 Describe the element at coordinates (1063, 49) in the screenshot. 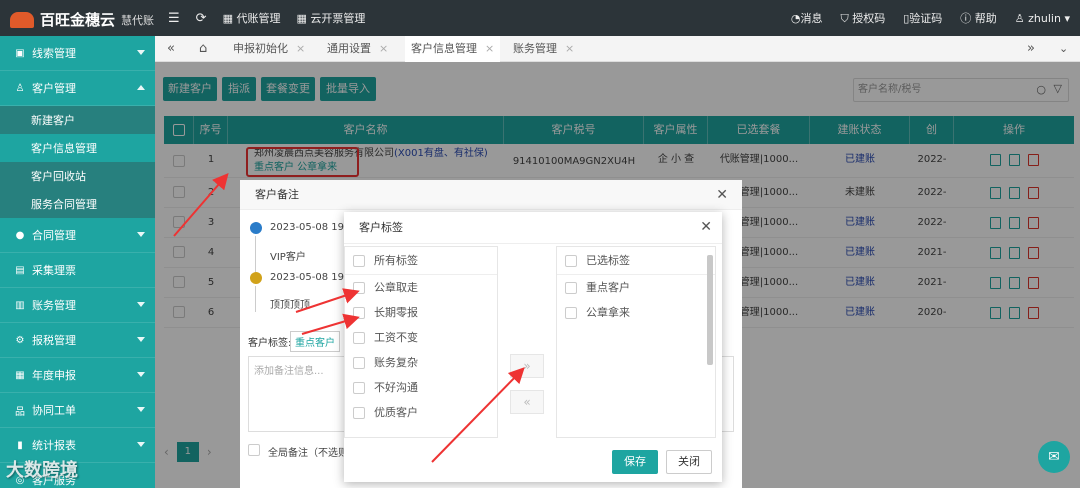

I see `chevron-down-icon: ⌄` at that location.